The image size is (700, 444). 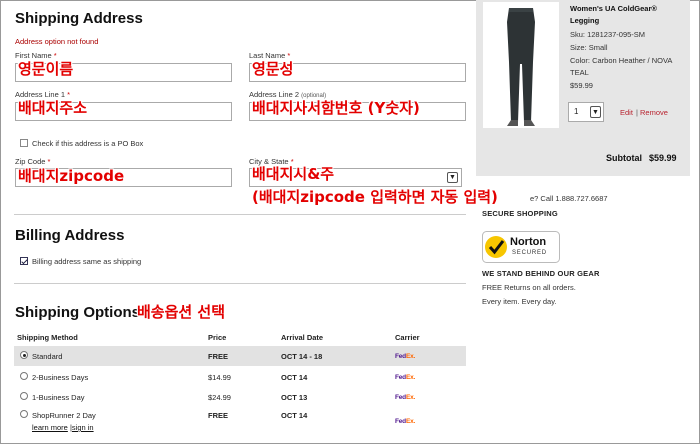 What do you see at coordinates (273, 69) in the screenshot?
I see `annotation-last-name: 영문성` at bounding box center [273, 69].